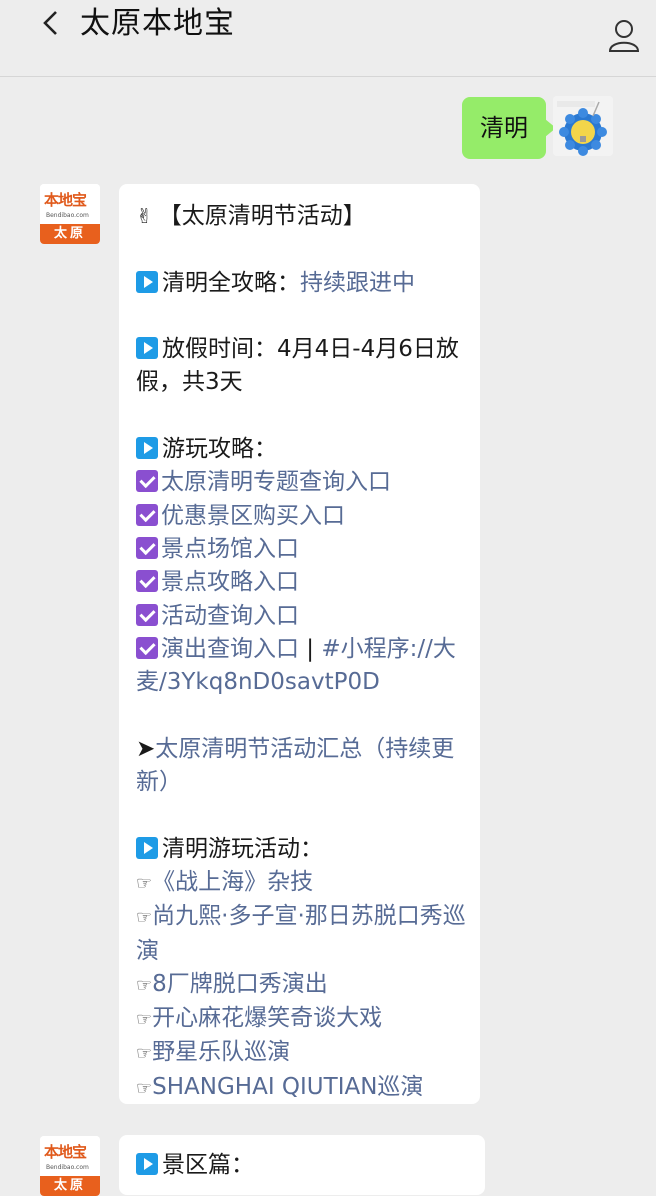 The height and width of the screenshot is (1196, 656). What do you see at coordinates (504, 128) in the screenshot?
I see `outgoing-message-text: 清明` at bounding box center [504, 128].